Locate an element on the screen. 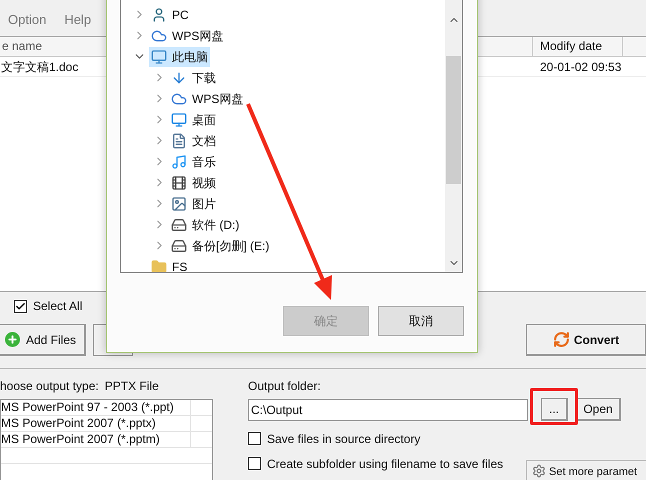  output-type-value: PPTX File is located at coordinates (131, 385).